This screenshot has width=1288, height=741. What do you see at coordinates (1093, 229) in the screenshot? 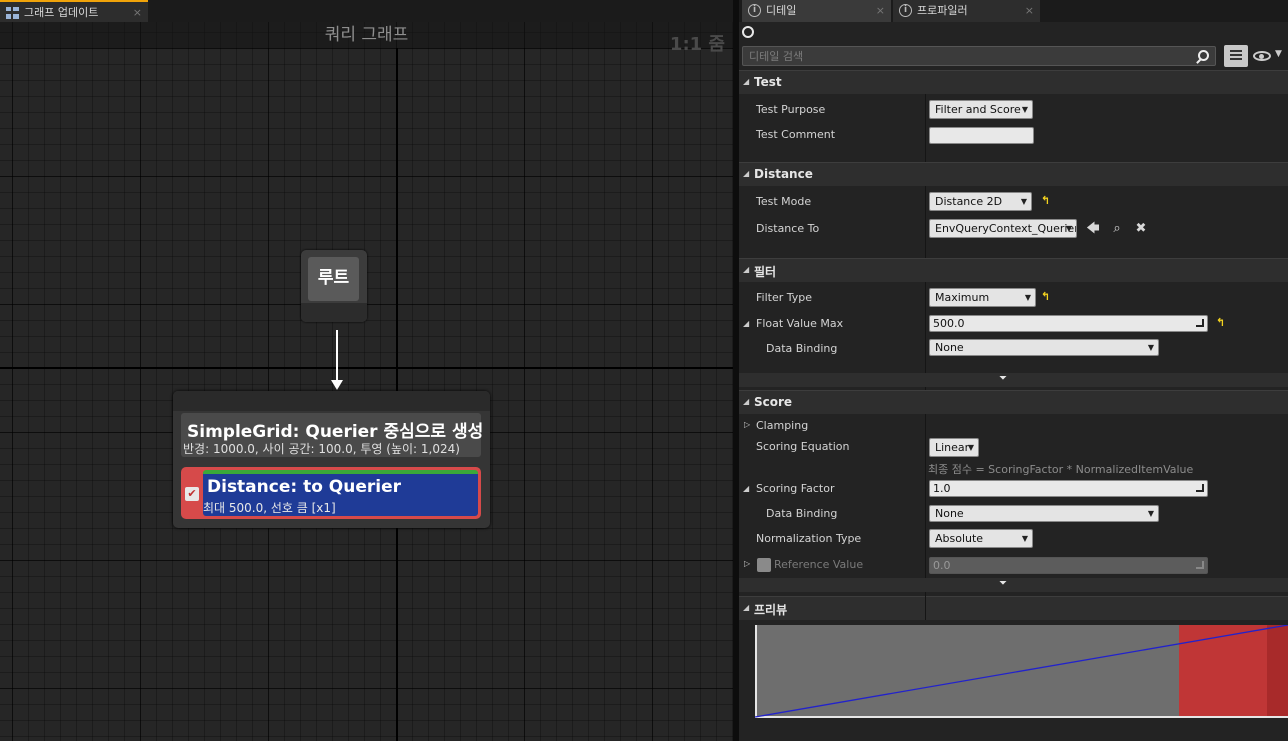
I see `use-selected-arrow-icon: 🡄` at bounding box center [1093, 229].